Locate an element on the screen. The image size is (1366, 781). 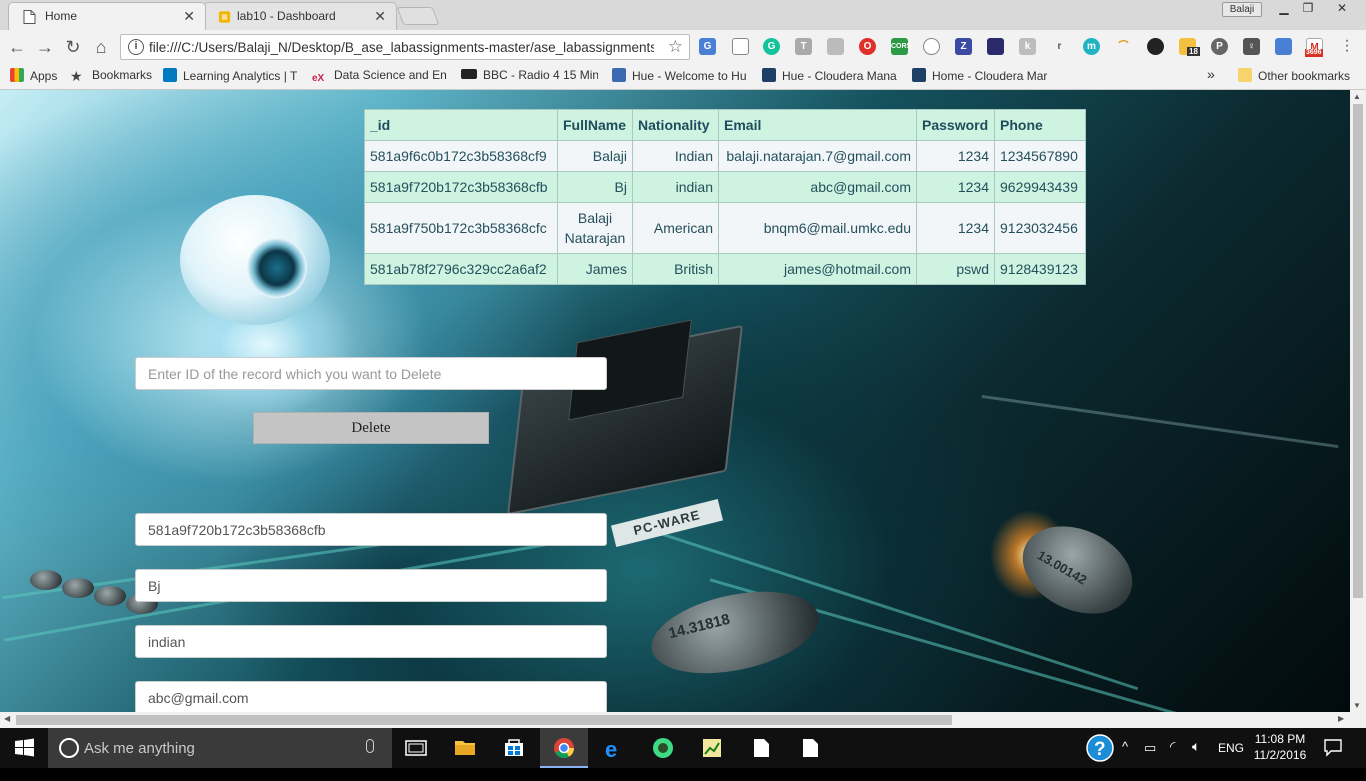
rainbow-extension-icon: ⌒ is located at coordinates (1123, 46).